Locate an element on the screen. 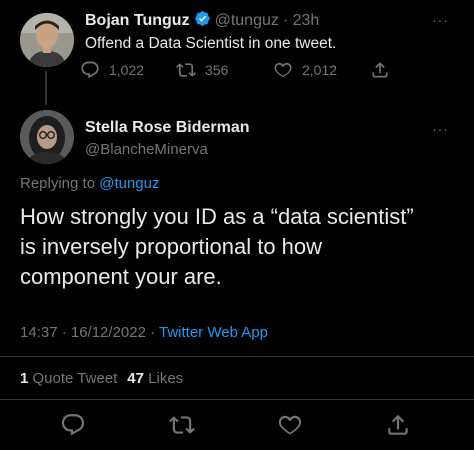 This screenshot has height=450, width=474. parent-tweet-header: Bojan Tunguz @tunguz · 23h is located at coordinates (202, 21).